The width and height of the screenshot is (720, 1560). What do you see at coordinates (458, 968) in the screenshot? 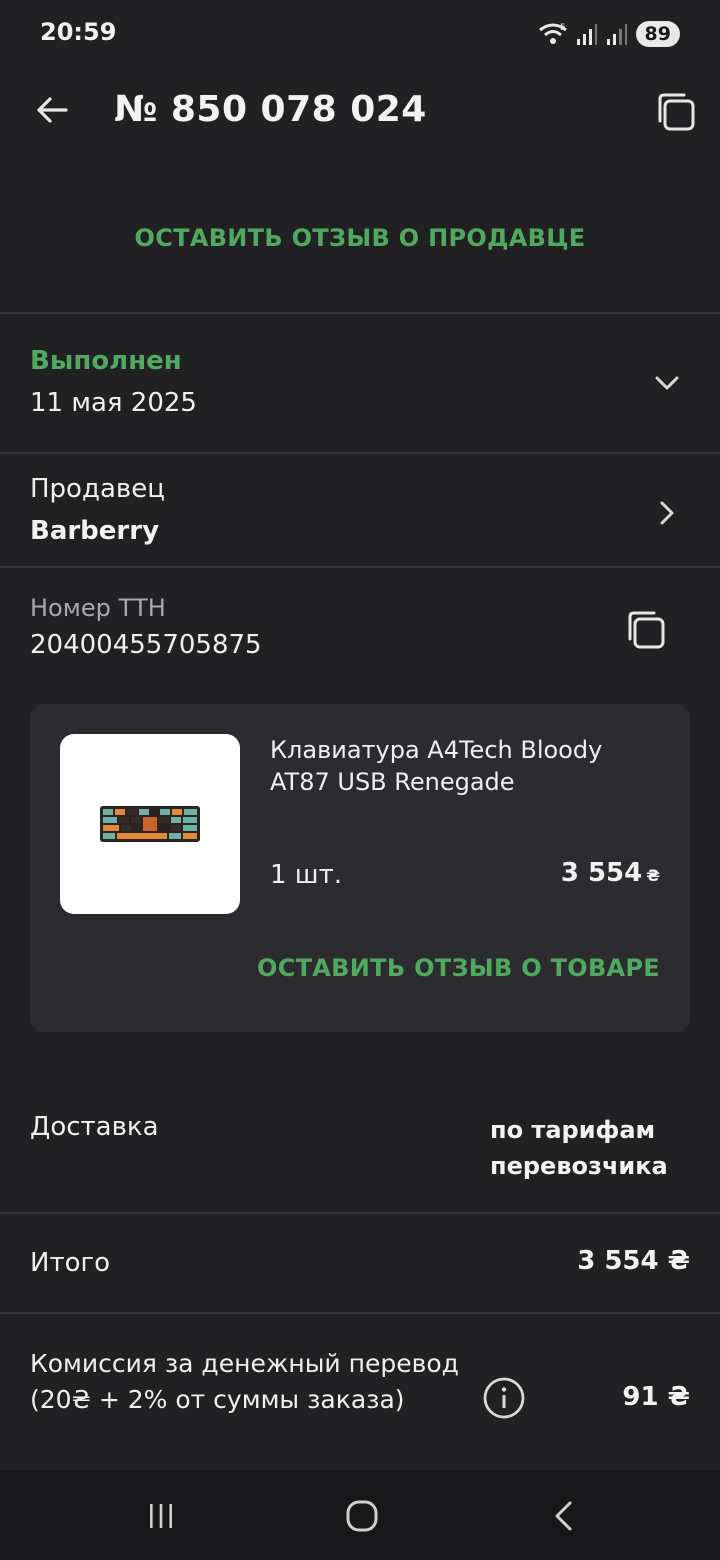
I see `leave-product-review-button: ОСТАВИТЬ ОТЗЫВ О ТОВАРЕ` at bounding box center [458, 968].